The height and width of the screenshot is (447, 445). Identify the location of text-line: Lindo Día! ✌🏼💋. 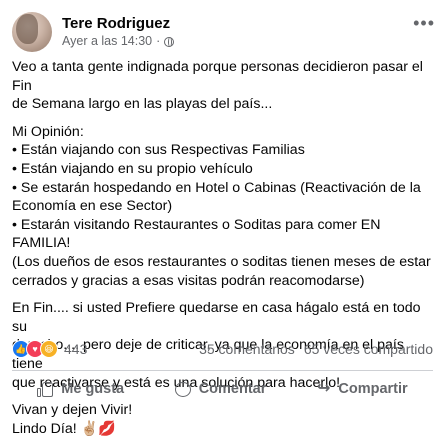
(64, 428).